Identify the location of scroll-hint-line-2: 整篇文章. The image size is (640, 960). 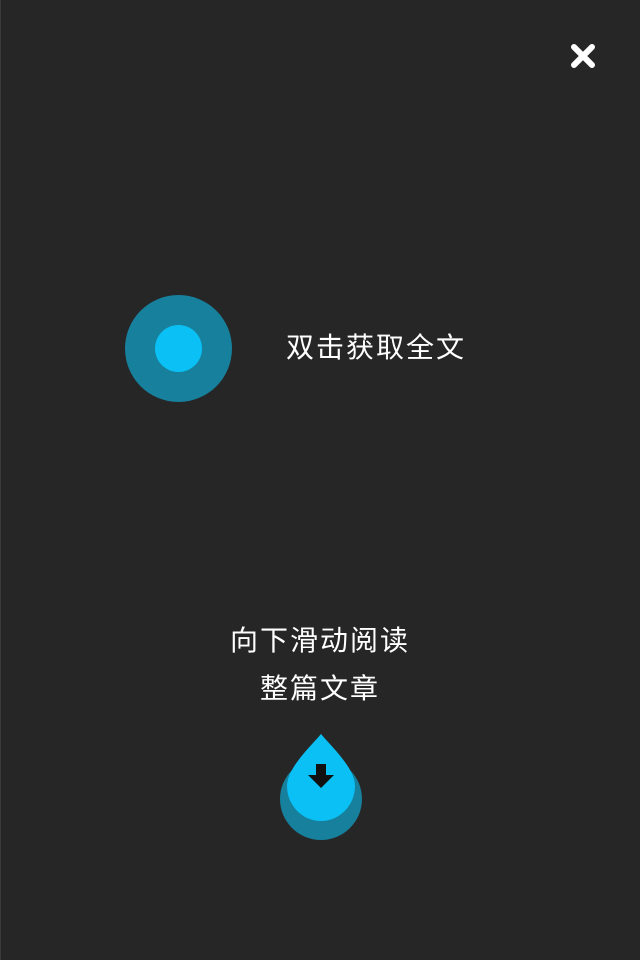
(319, 688).